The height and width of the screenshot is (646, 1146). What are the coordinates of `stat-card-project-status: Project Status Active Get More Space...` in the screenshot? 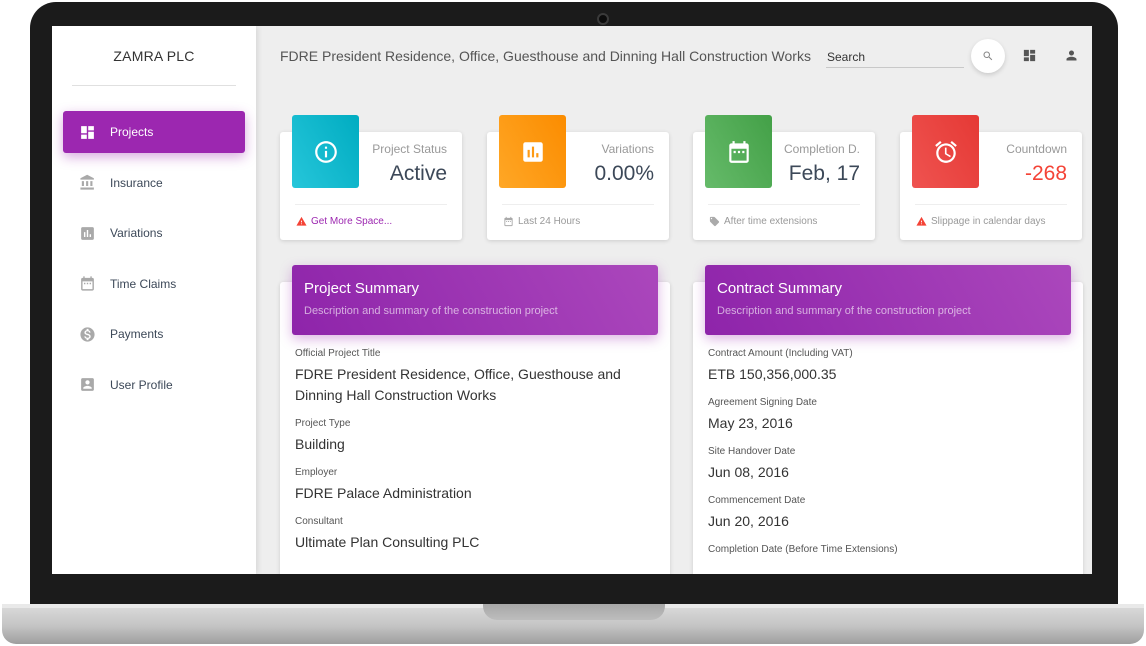 It's located at (371, 177).